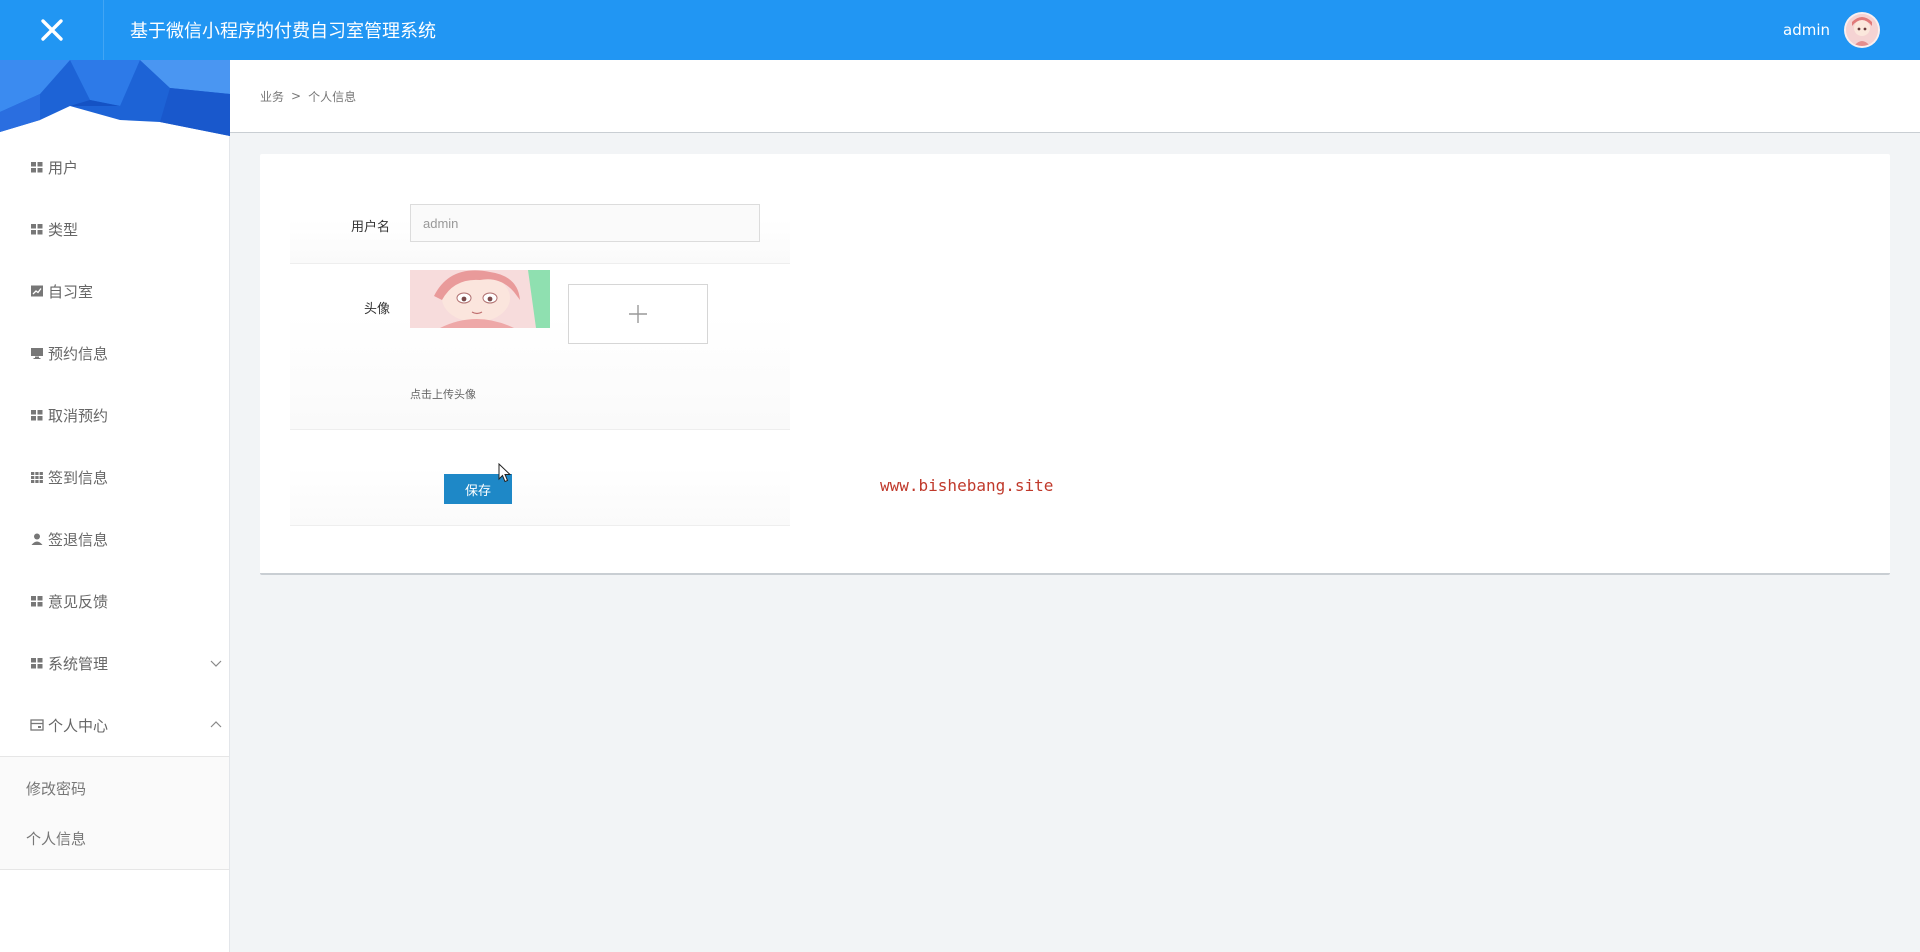 This screenshot has height=952, width=1920. What do you see at coordinates (37, 291) in the screenshot?
I see `chart-icon` at bounding box center [37, 291].